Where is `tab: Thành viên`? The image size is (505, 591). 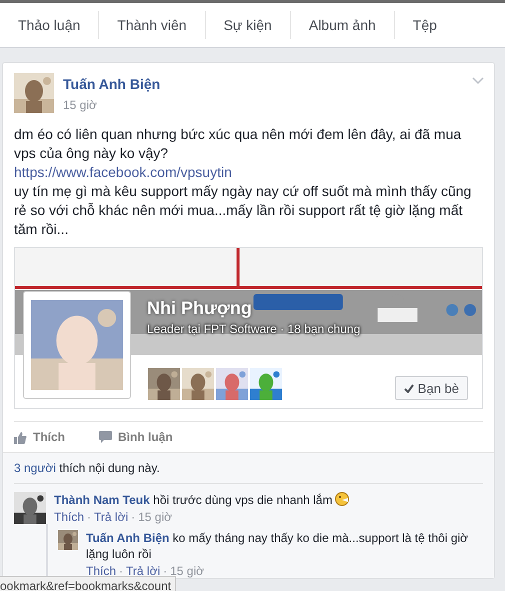 tab: Thành viên is located at coordinates (152, 25).